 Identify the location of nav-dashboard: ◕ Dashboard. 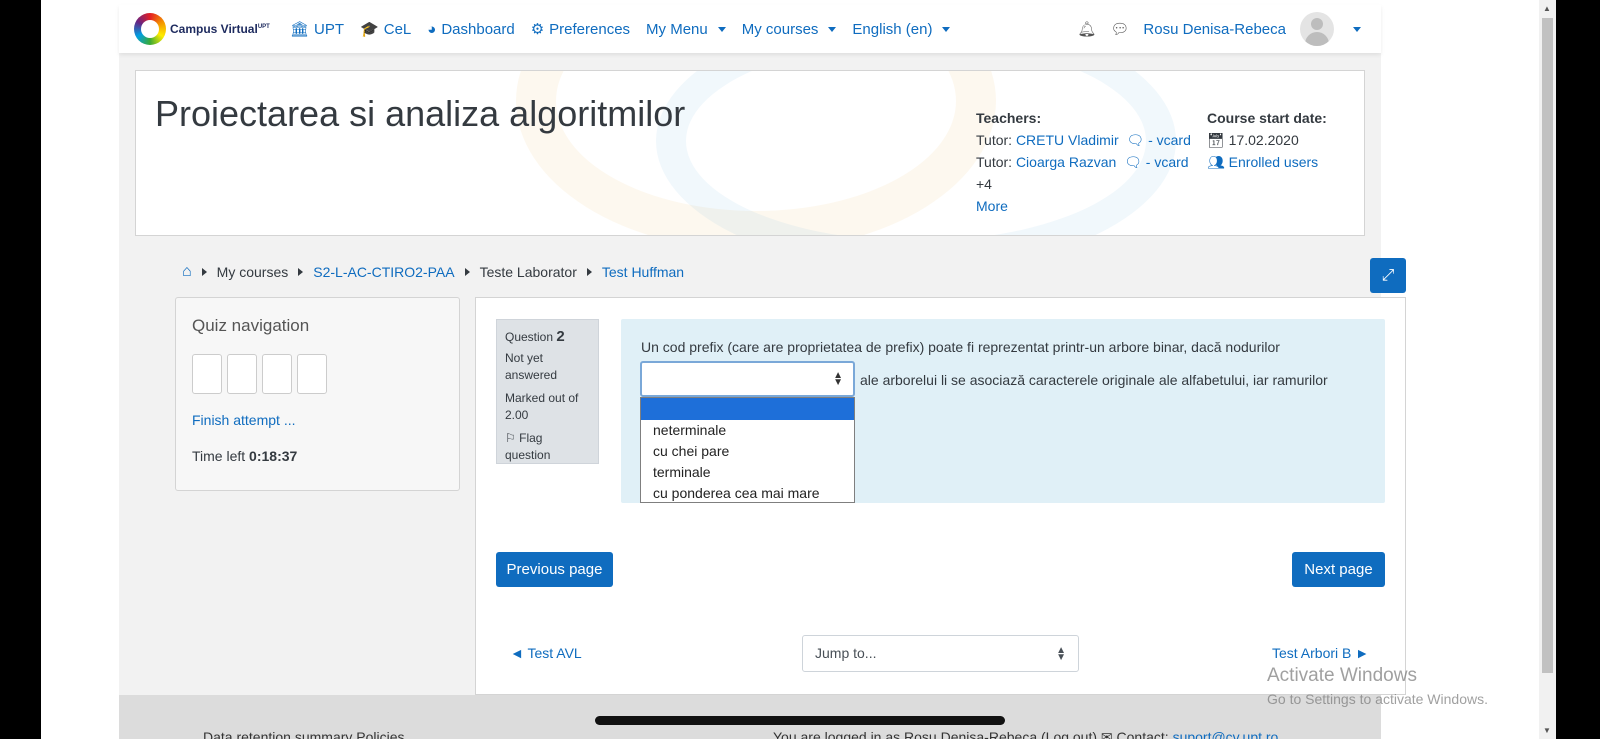
(470, 29).